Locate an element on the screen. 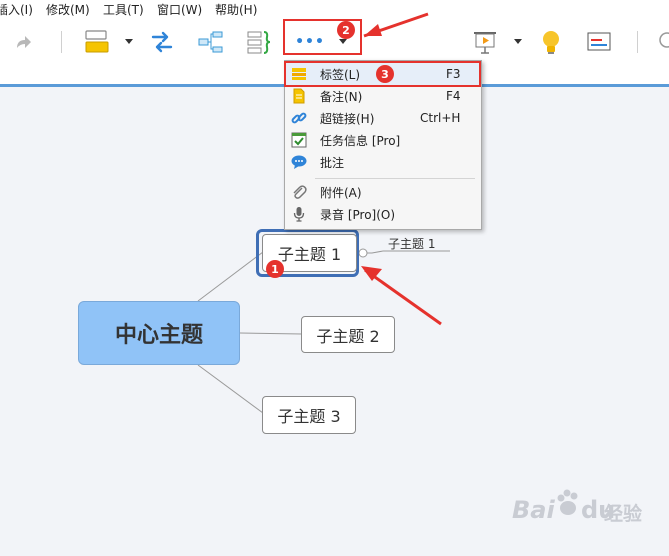  watermark-site: 经验 is located at coordinates (623, 514).